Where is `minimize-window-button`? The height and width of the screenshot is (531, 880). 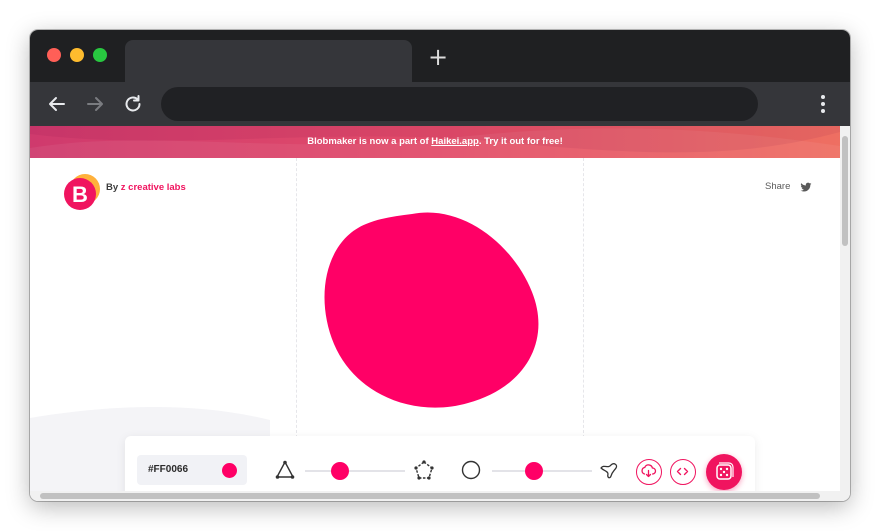
minimize-window-button is located at coordinates (77, 55).